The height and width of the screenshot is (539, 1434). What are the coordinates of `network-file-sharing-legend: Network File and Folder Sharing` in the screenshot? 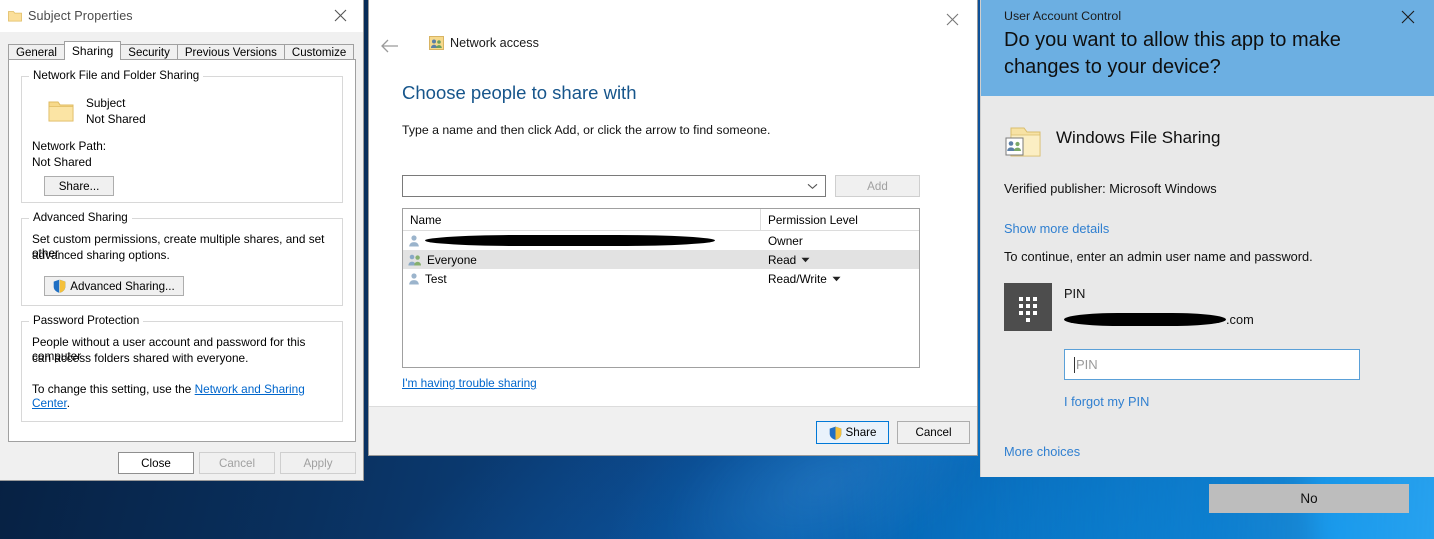 It's located at (116, 75).